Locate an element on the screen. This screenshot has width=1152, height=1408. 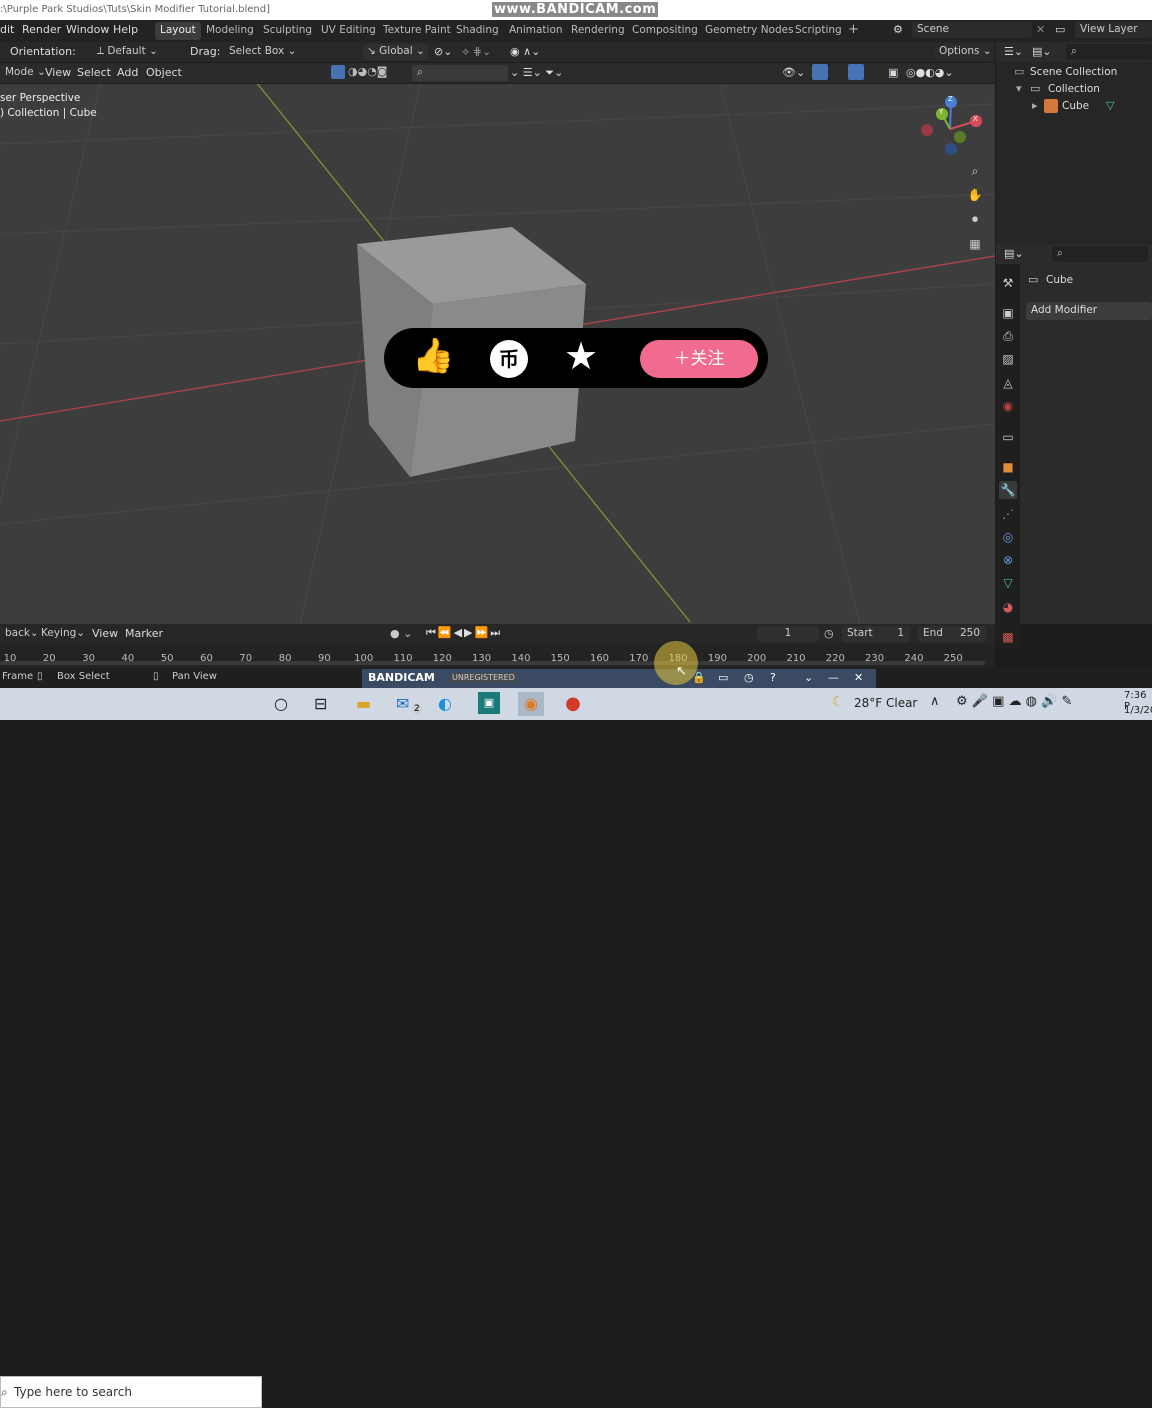
gizmo-toggle-icon is located at coordinates (820, 72).